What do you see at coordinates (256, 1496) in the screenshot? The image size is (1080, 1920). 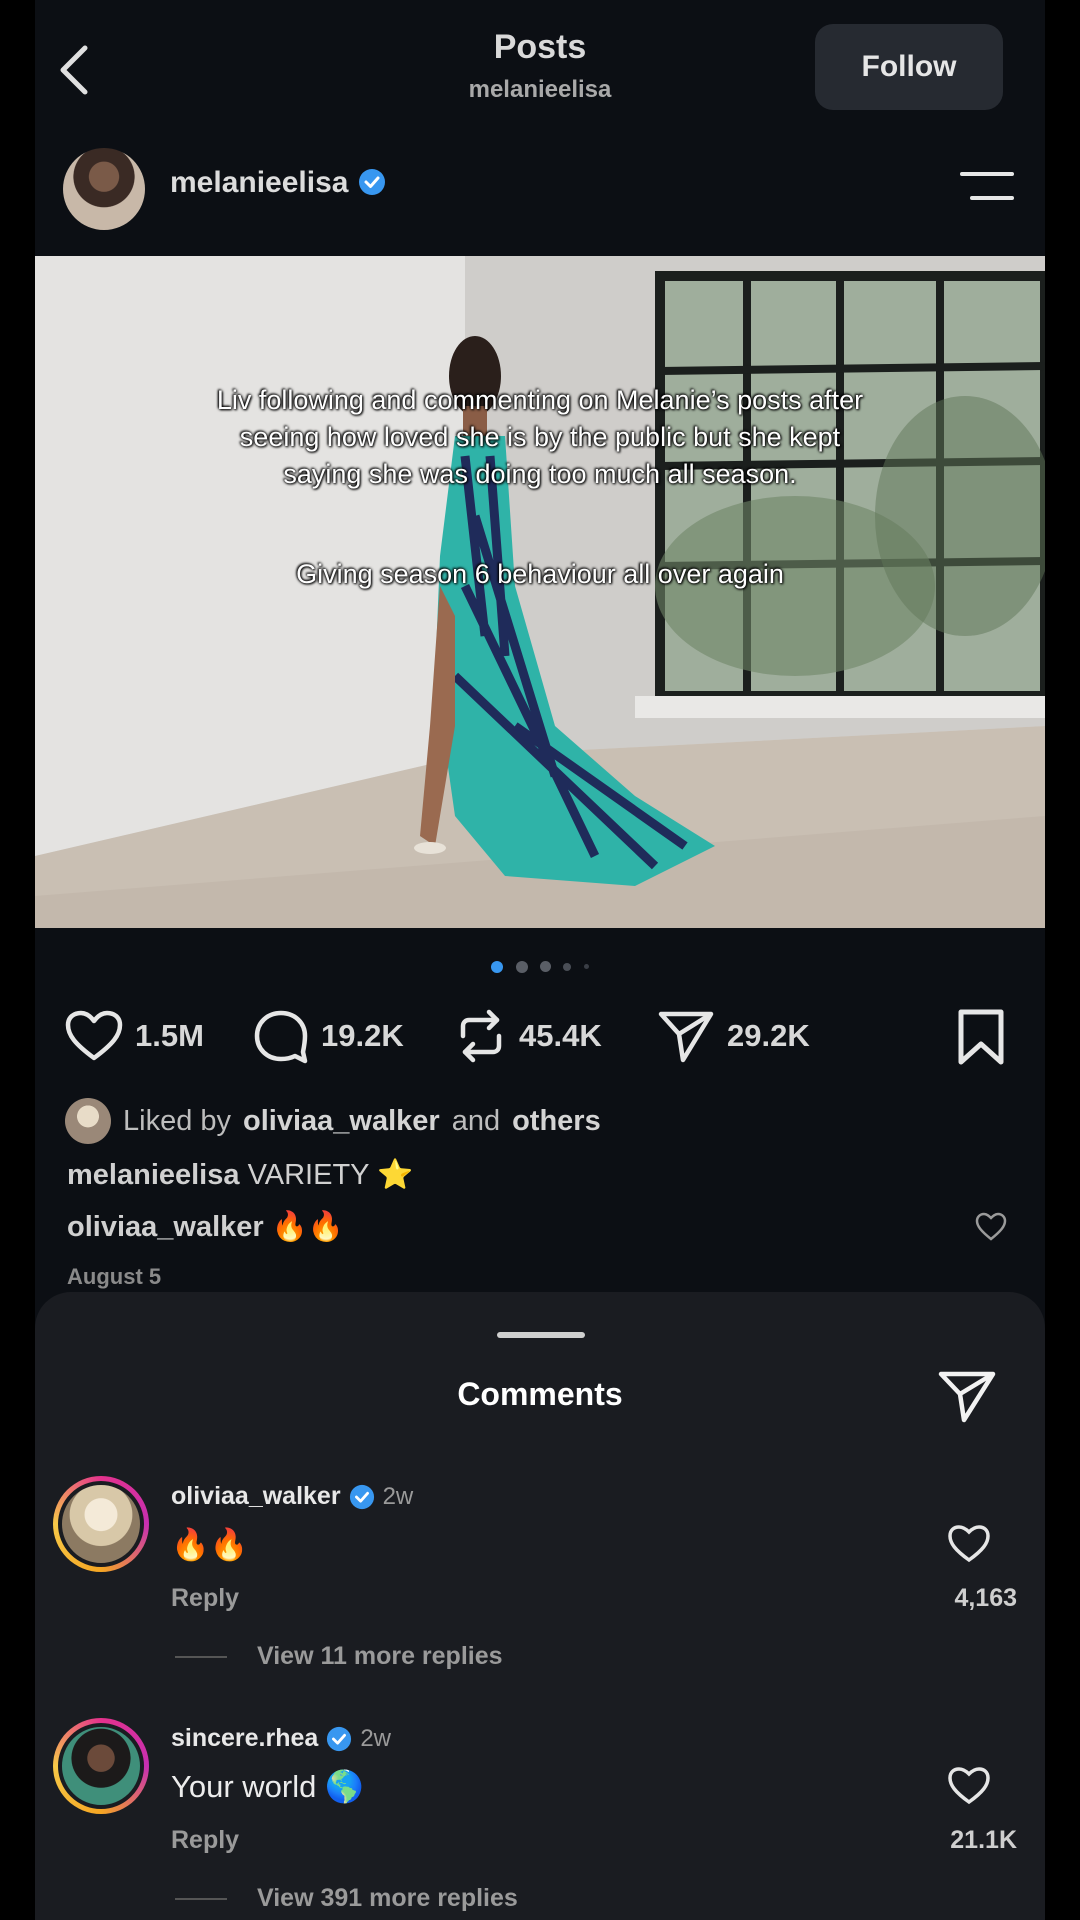 I see `comment-username: oliviaa_walker` at bounding box center [256, 1496].